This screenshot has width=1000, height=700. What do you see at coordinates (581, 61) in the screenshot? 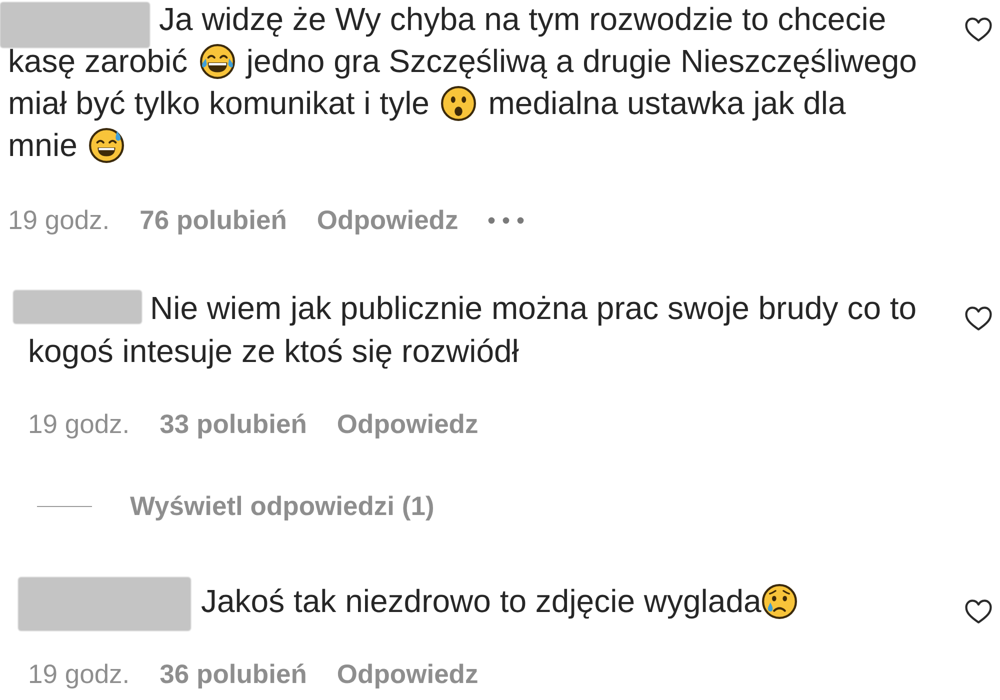
I see `comment-text: jedno gra Szczęśliwą a drugie Nieszczęśliwego` at bounding box center [581, 61].